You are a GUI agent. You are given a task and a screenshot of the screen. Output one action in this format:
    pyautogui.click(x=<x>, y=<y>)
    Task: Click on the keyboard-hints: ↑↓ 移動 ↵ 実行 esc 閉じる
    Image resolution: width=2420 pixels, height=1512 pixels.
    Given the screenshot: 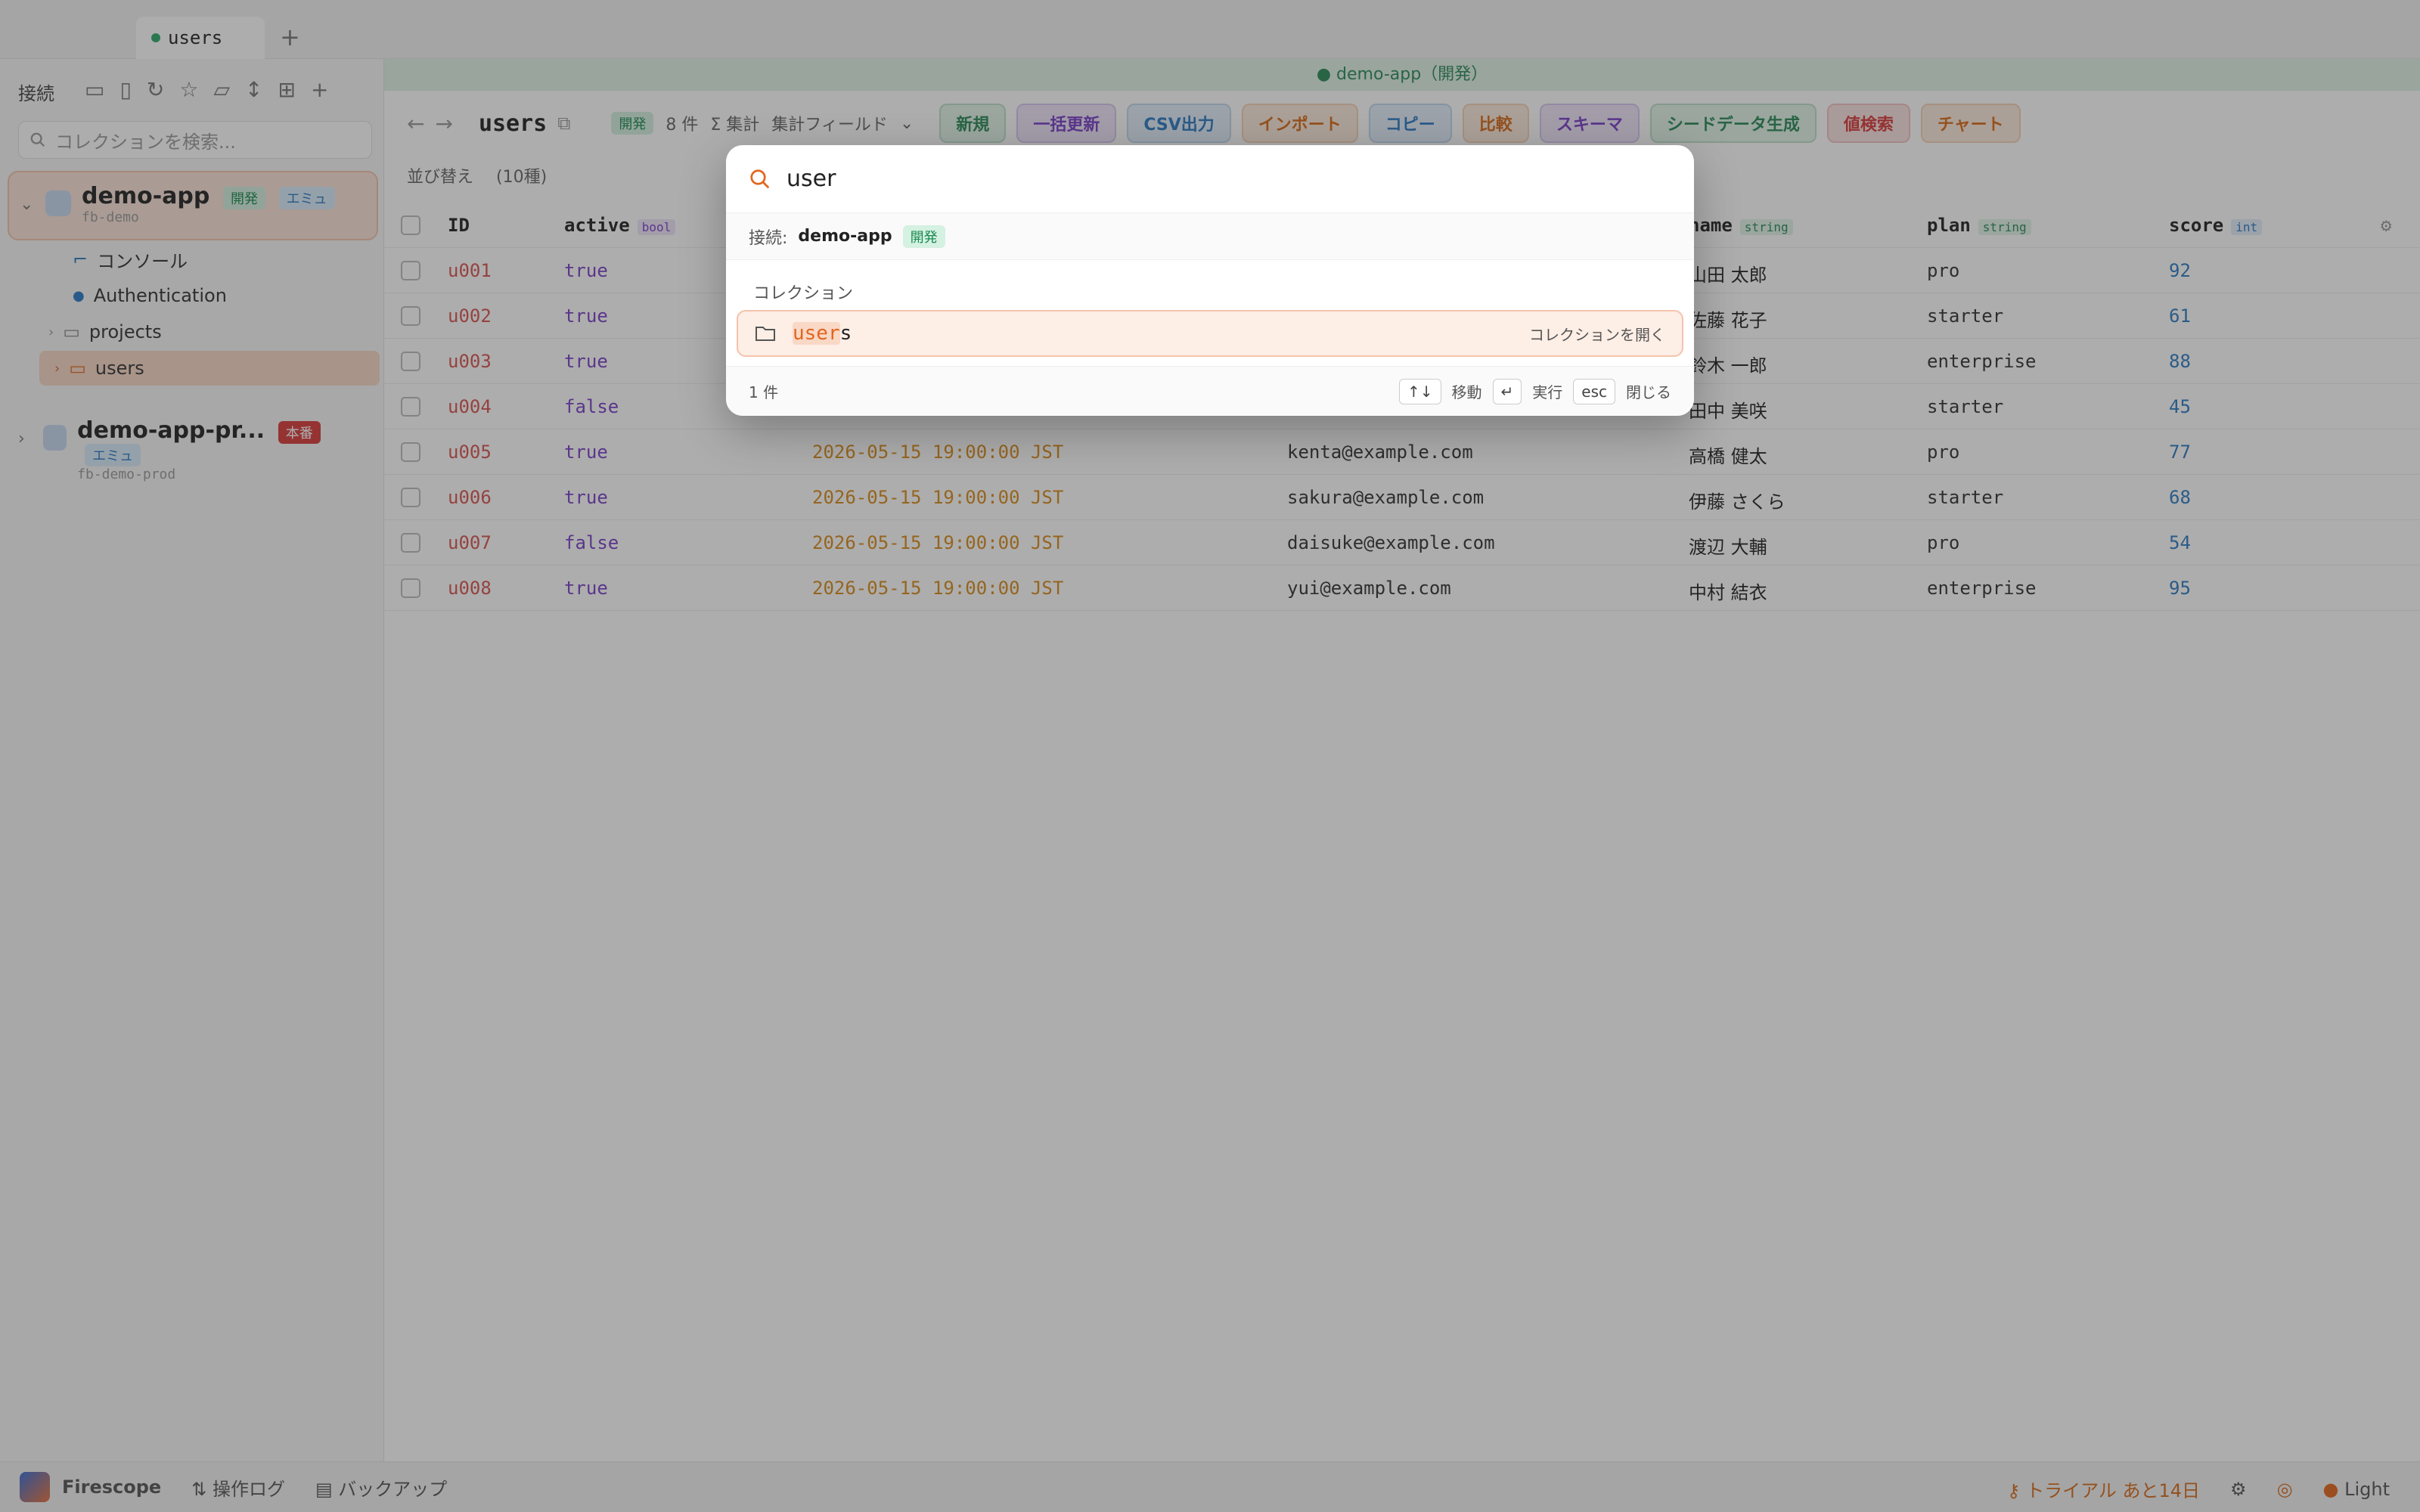 What is the action you would take?
    pyautogui.click(x=1534, y=391)
    